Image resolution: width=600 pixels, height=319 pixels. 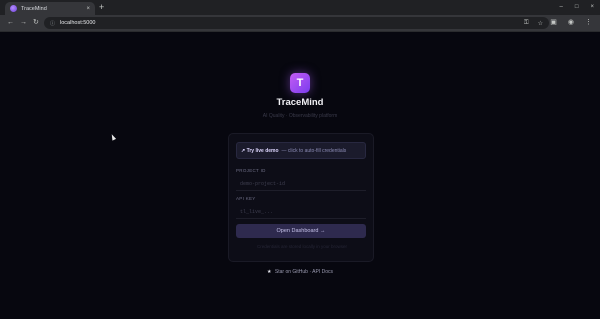 What do you see at coordinates (34, 8) in the screenshot?
I see `tab-title: TraceMind` at bounding box center [34, 8].